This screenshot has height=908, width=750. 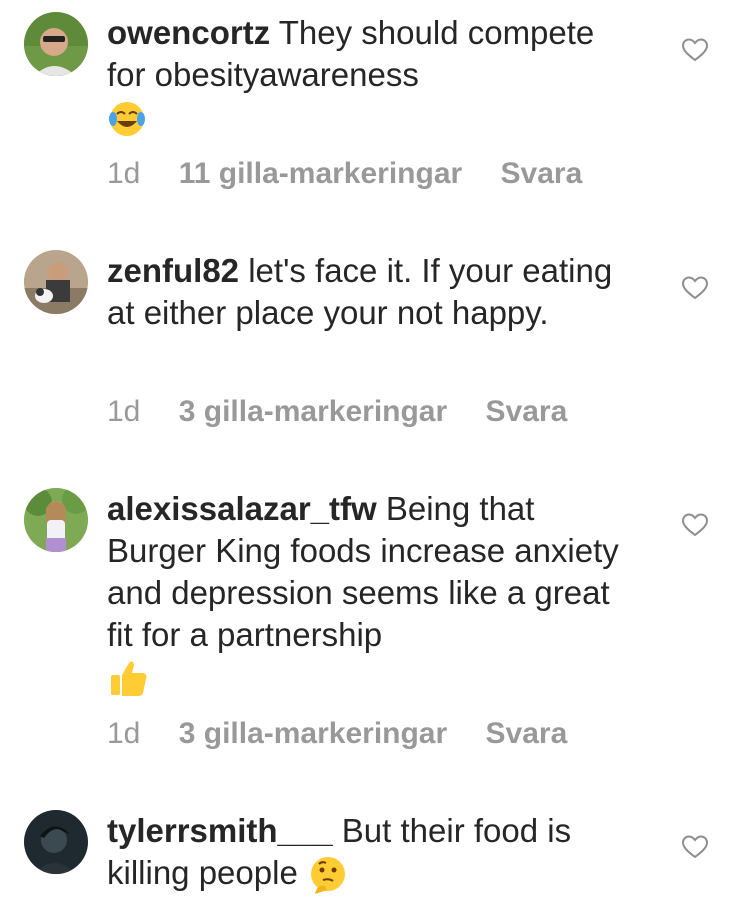 I want to click on comment-username: owencortz, so click(x=188, y=32).